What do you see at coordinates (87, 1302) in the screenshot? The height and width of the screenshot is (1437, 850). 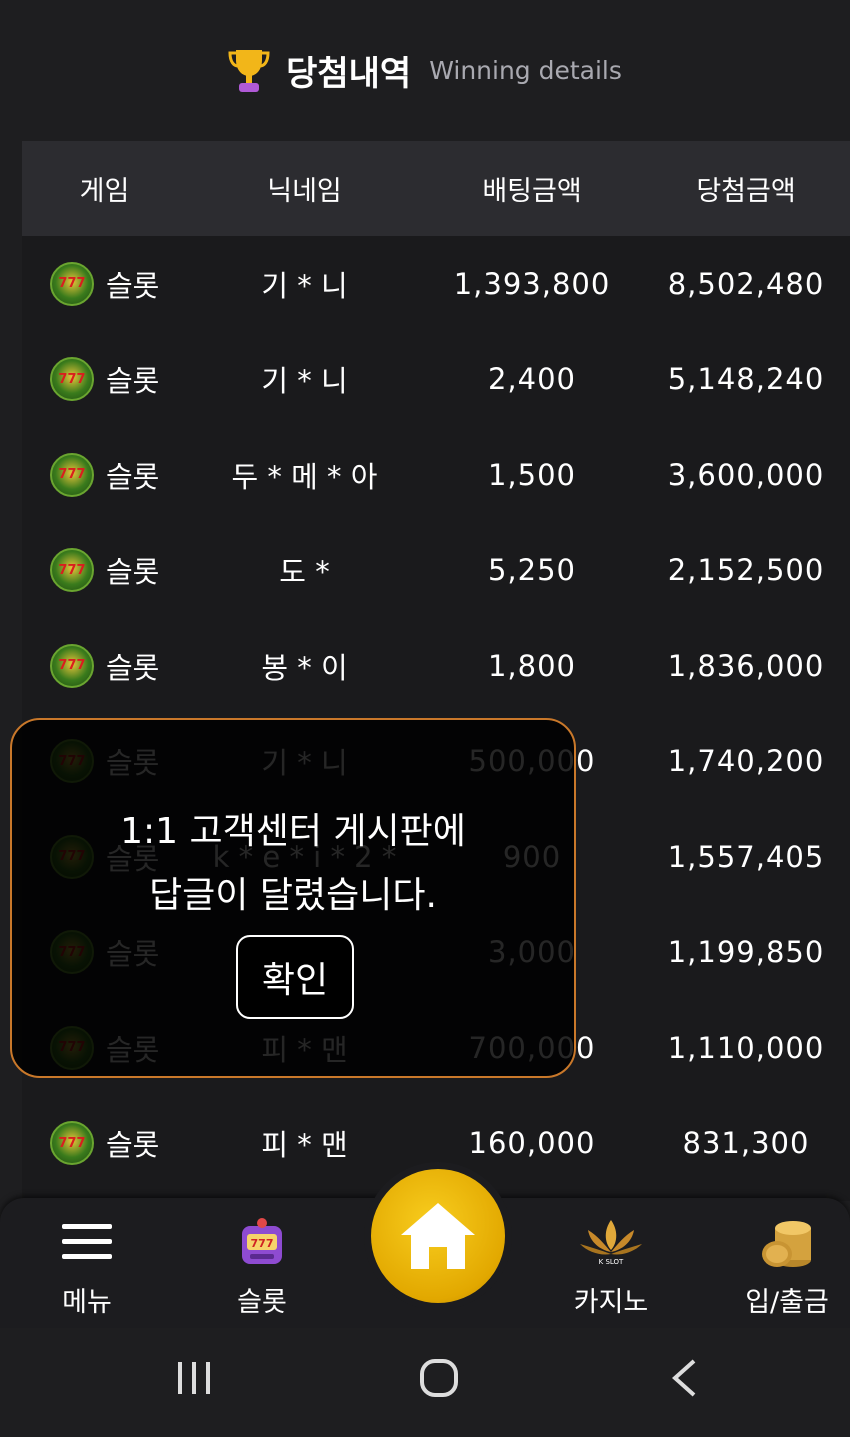 I see `nav-menu-label: 메뉴` at bounding box center [87, 1302].